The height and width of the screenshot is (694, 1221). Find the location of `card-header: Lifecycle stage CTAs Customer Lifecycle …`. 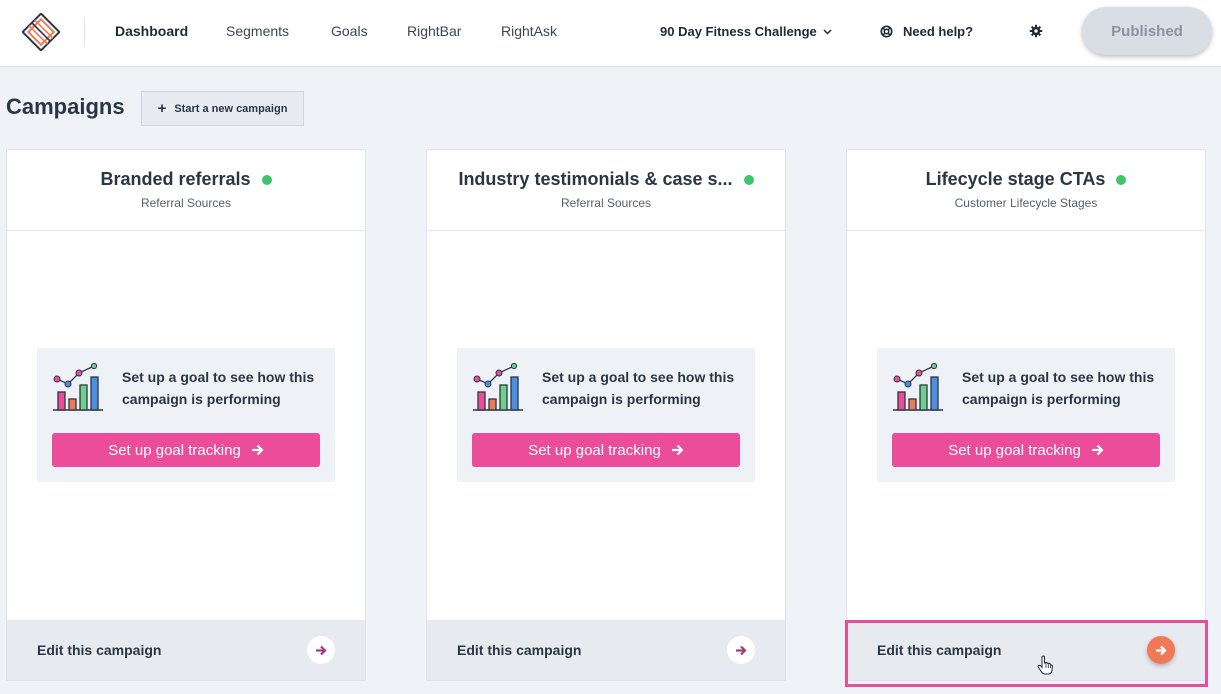

card-header: Lifecycle stage CTAs Customer Lifecycle … is located at coordinates (1026, 190).